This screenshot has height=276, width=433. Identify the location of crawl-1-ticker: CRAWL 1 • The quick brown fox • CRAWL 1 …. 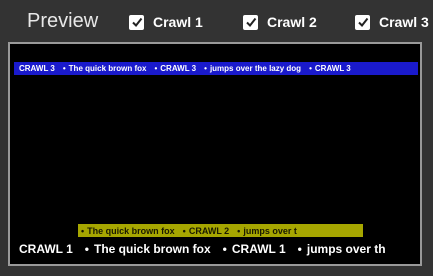
(218, 249).